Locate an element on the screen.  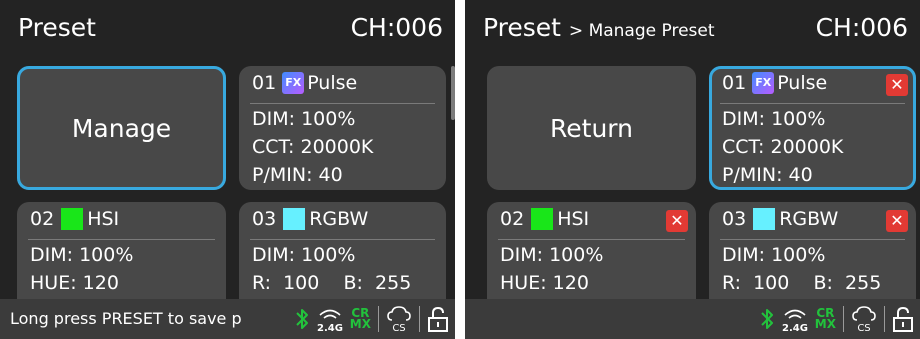
preset-card-03: 03 RGBW ✕ DIM: 100% R: 100 B: 255 is located at coordinates (812, 257).